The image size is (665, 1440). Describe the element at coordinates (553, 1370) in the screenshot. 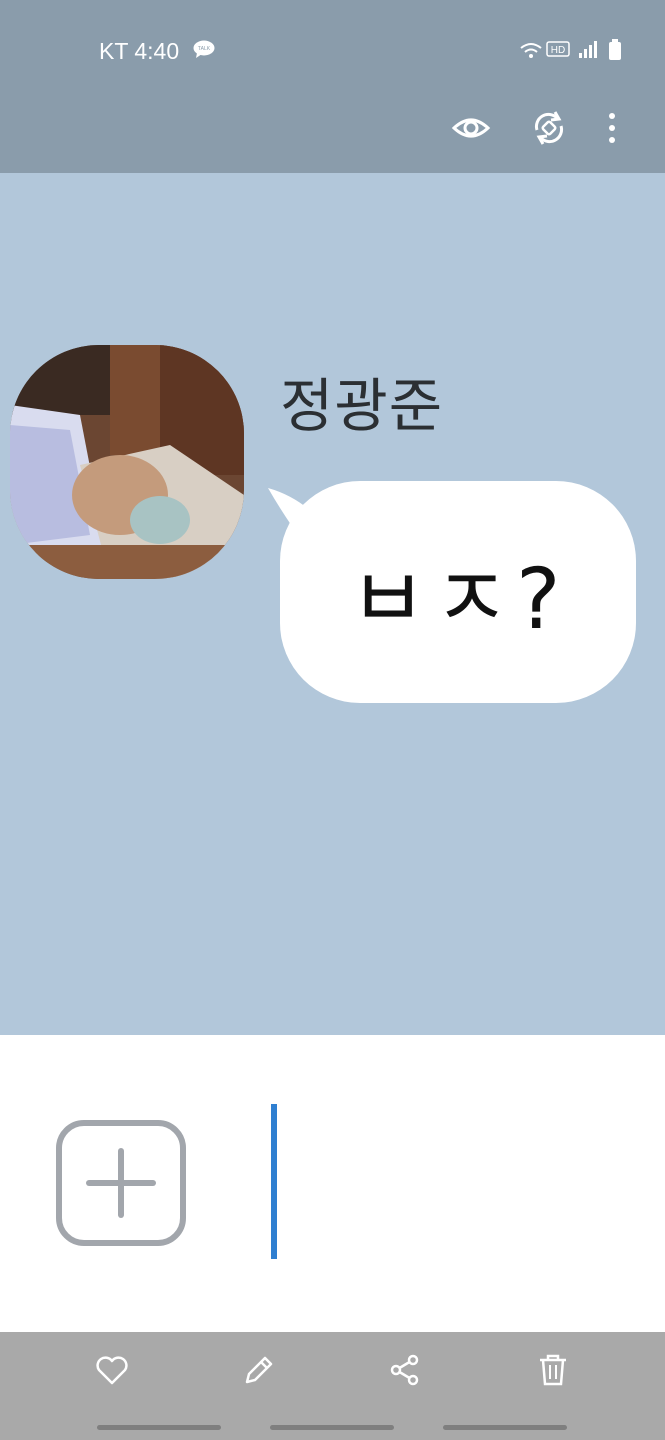

I see `trash-icon` at that location.